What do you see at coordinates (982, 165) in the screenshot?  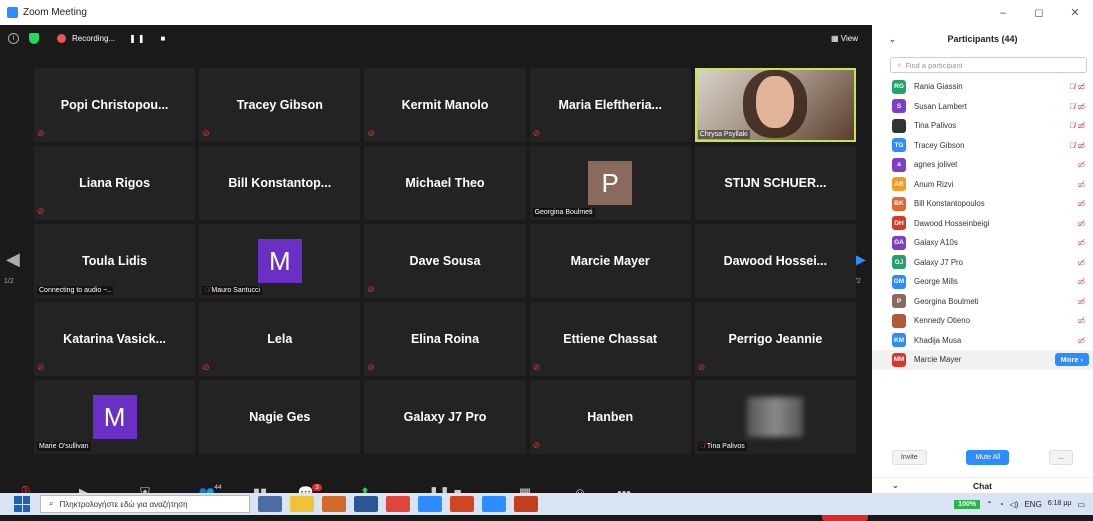 I see `participant-row: a agnes jolivet ▭̸` at bounding box center [982, 165].